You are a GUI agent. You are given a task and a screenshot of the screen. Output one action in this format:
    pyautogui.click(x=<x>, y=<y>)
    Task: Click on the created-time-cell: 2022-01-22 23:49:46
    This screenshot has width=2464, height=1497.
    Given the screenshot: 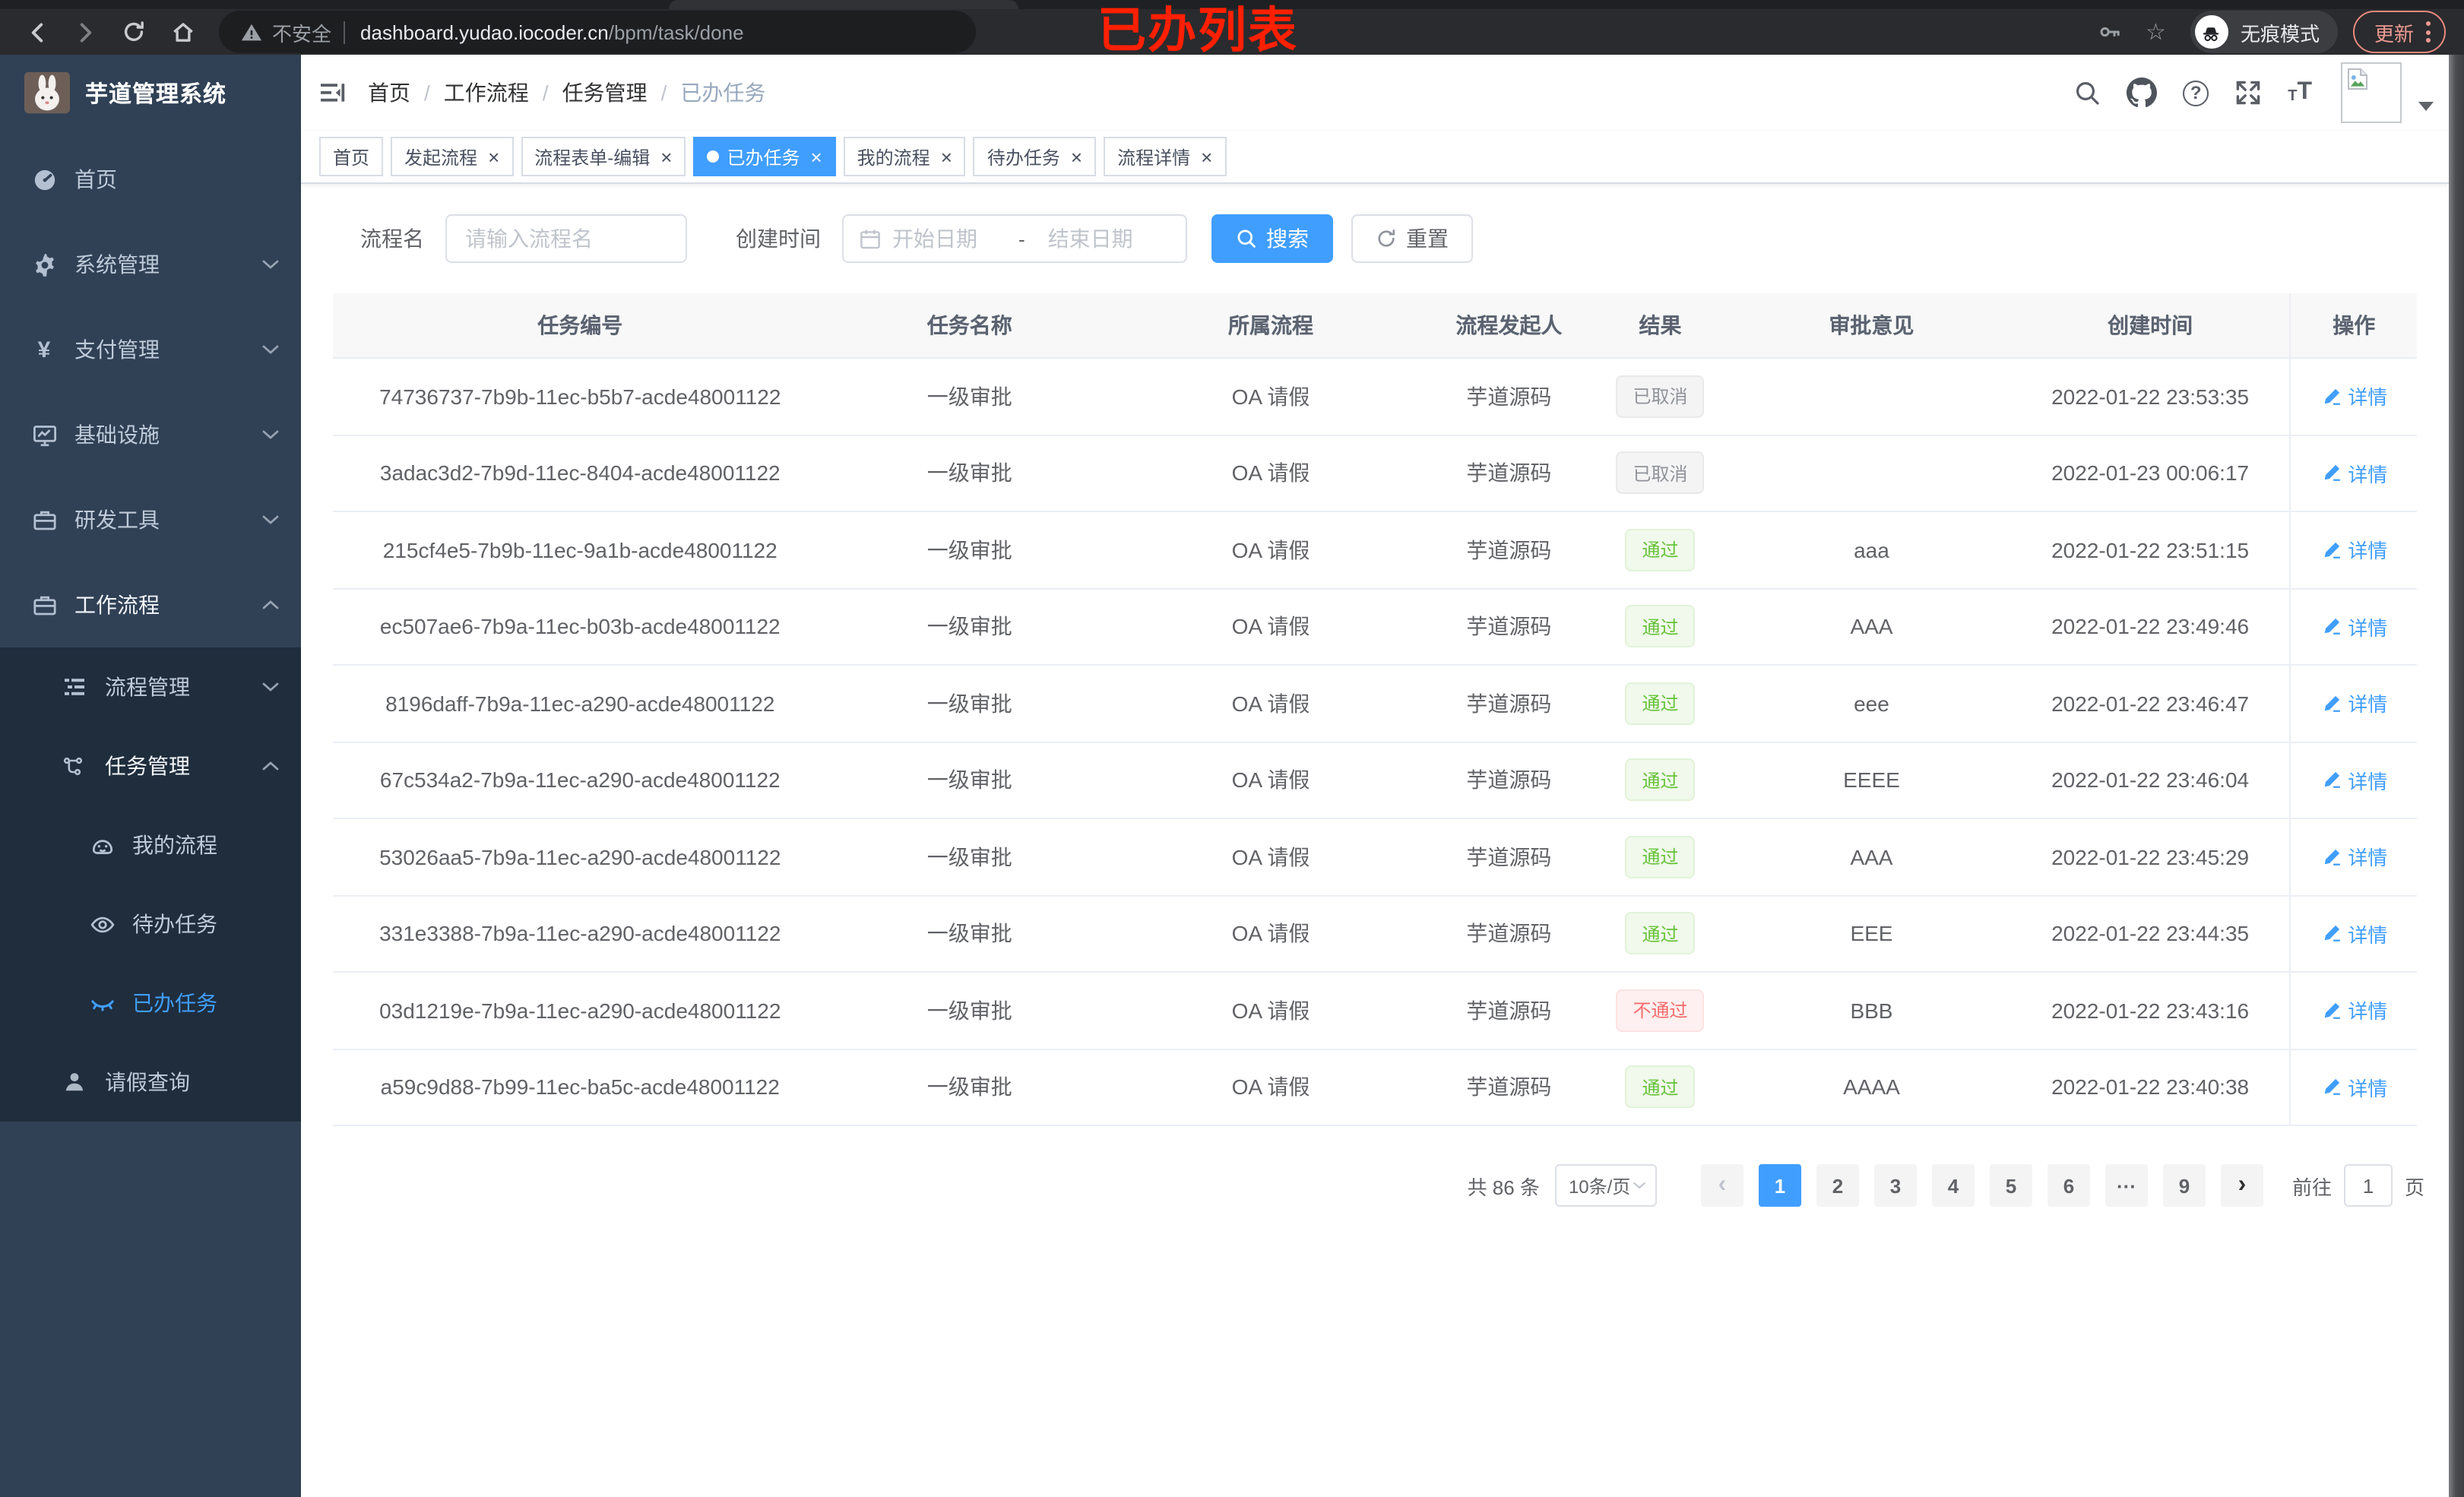 What is the action you would take?
    pyautogui.click(x=2150, y=626)
    